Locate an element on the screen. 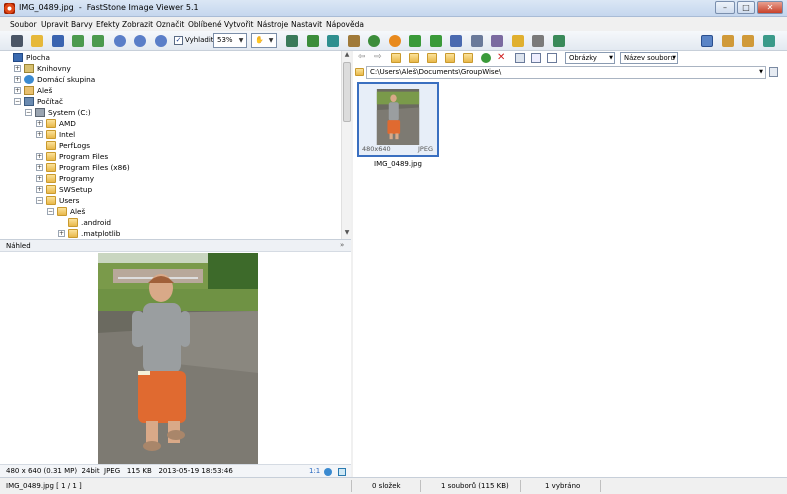 This screenshot has width=787, height=494. camera-icon is located at coordinates (17, 41).